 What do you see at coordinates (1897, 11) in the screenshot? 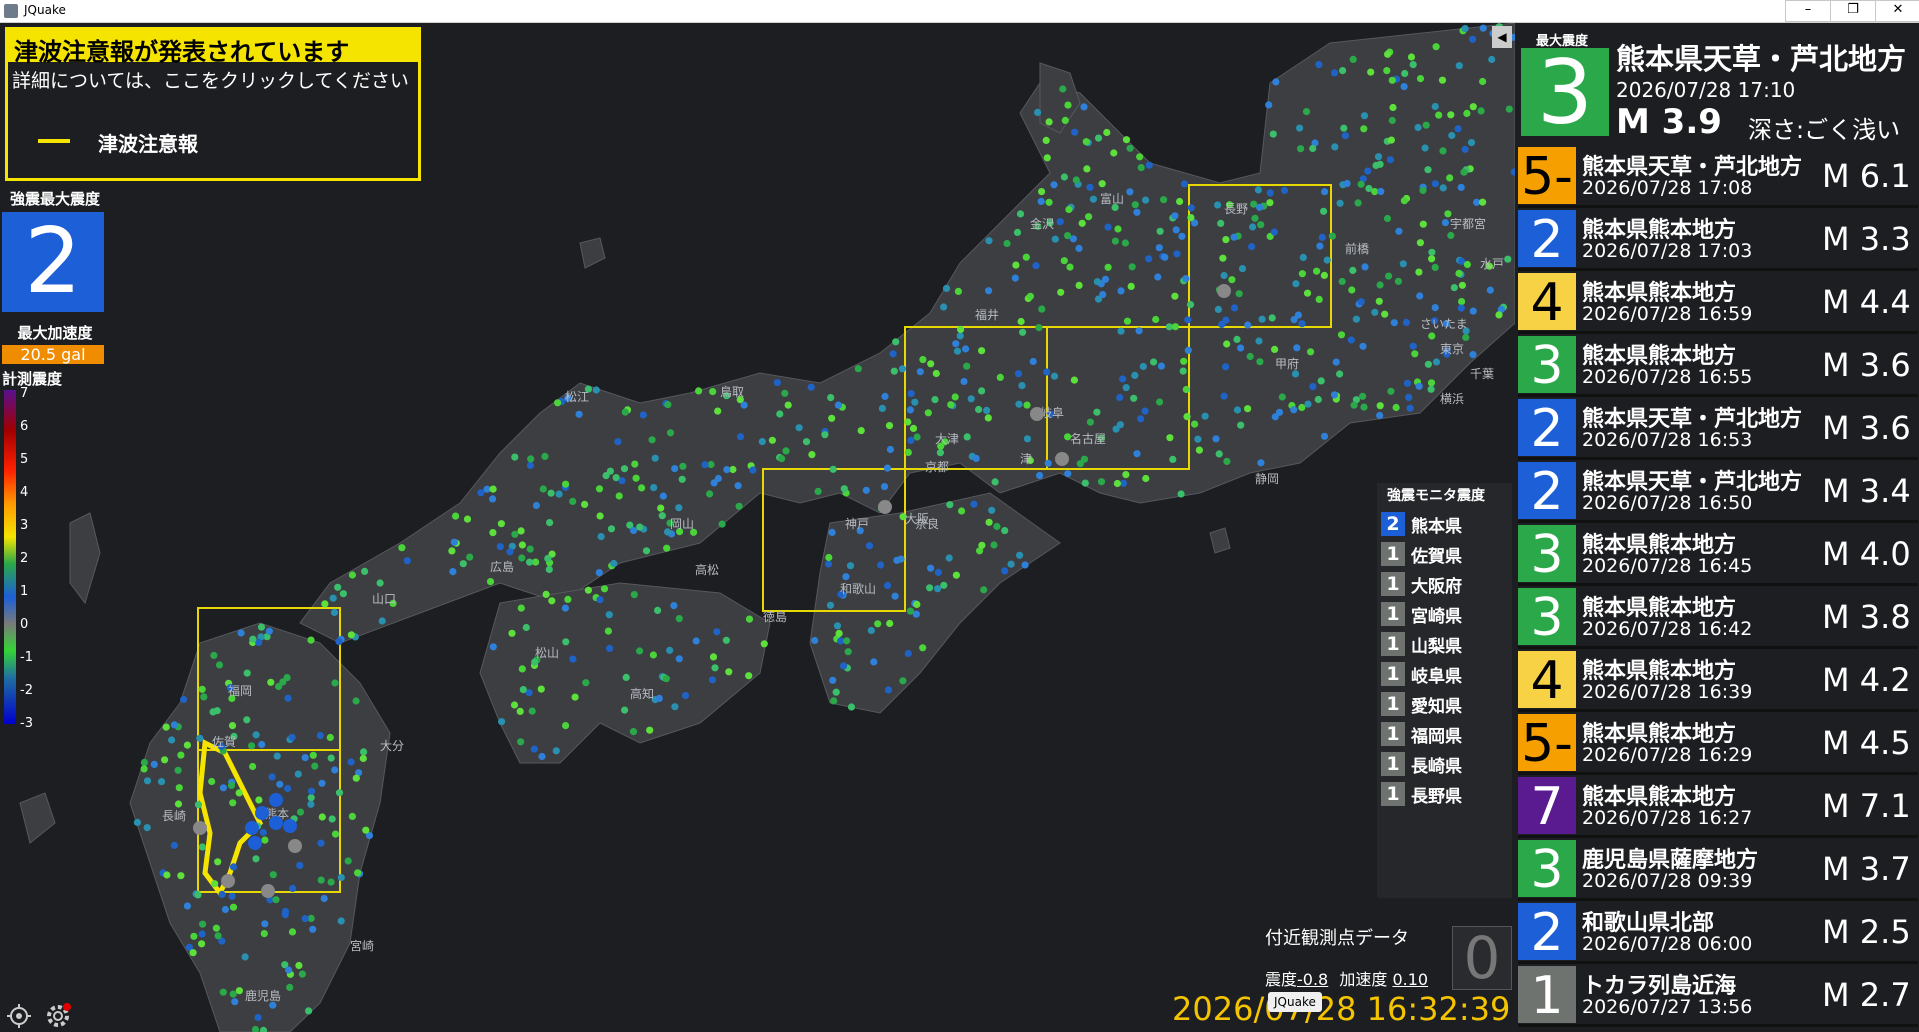
I see `close-button: ✕` at bounding box center [1897, 11].